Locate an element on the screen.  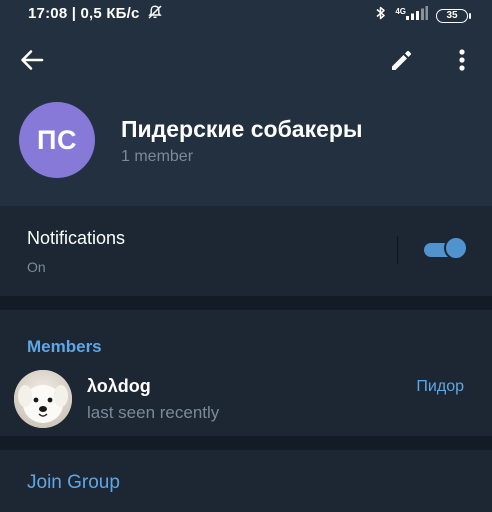
battery-icon: 35 is located at coordinates (453, 15).